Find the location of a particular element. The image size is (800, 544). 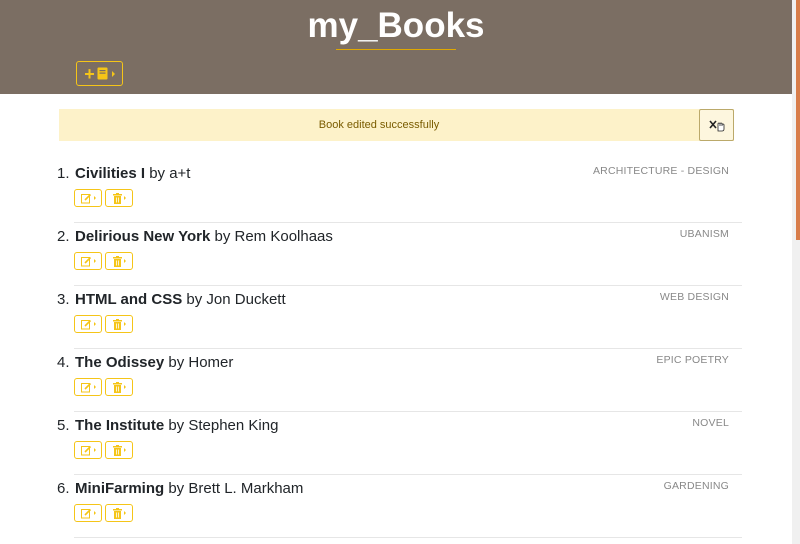

book-title: The Institute is located at coordinates (120, 425).